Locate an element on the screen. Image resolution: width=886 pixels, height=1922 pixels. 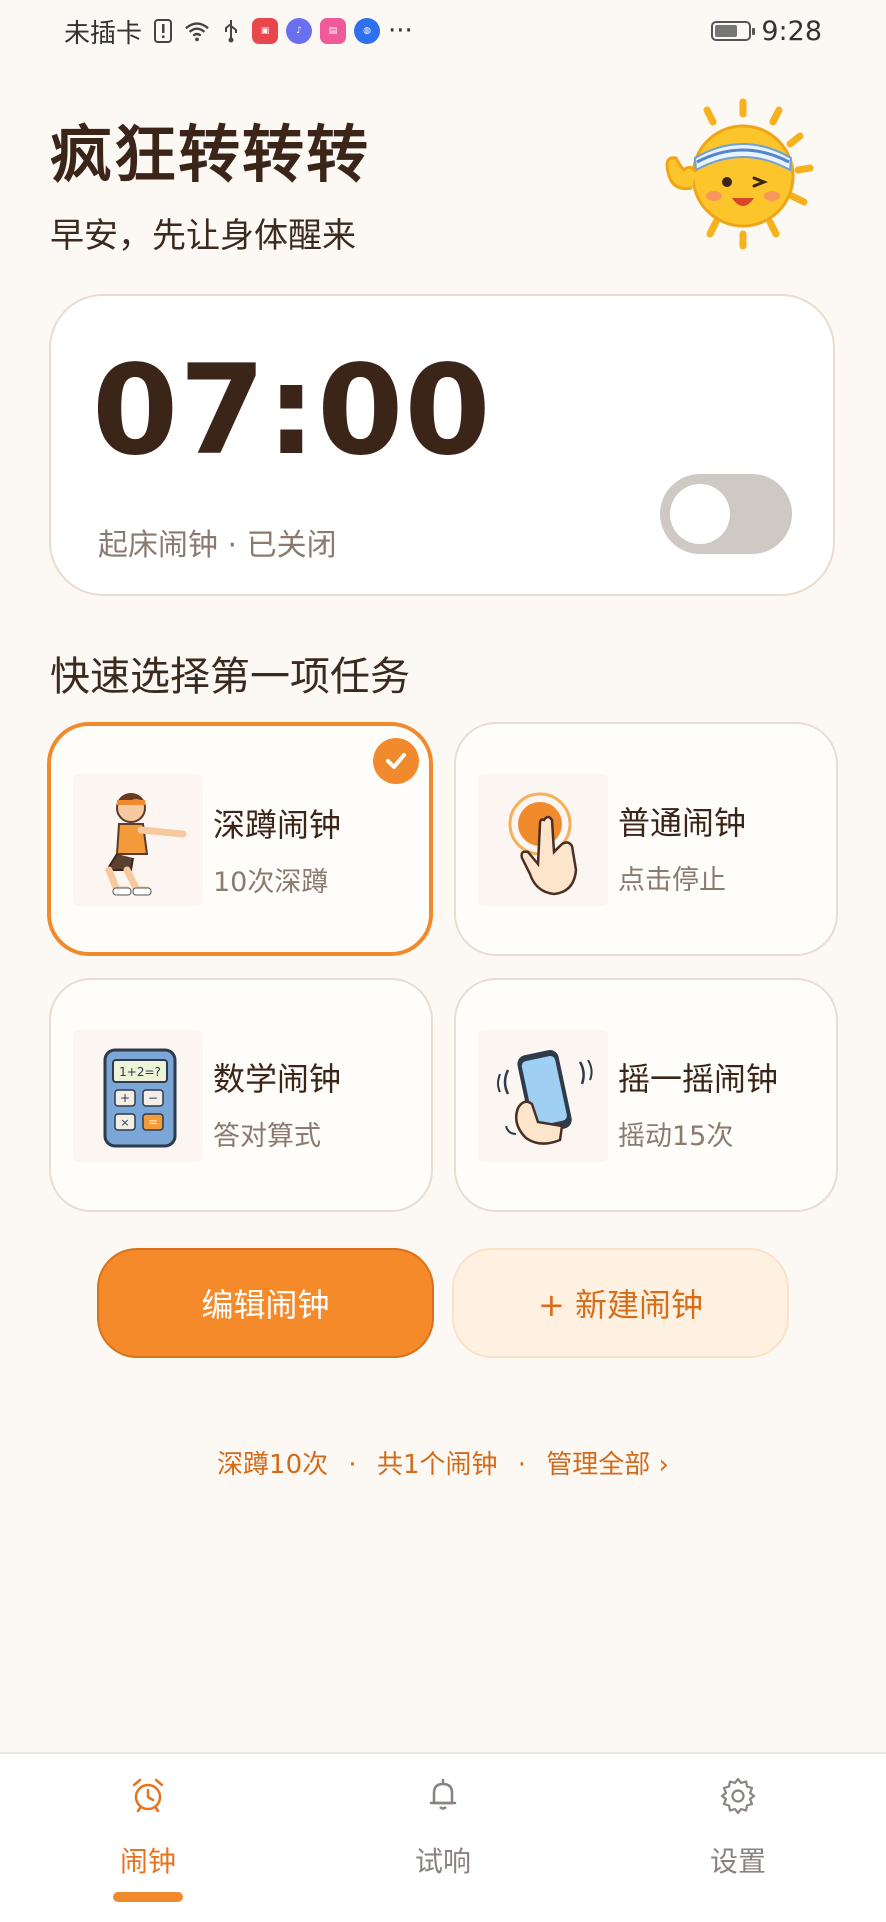
task-name: 普通闹钟 is located at coordinates (682, 823).